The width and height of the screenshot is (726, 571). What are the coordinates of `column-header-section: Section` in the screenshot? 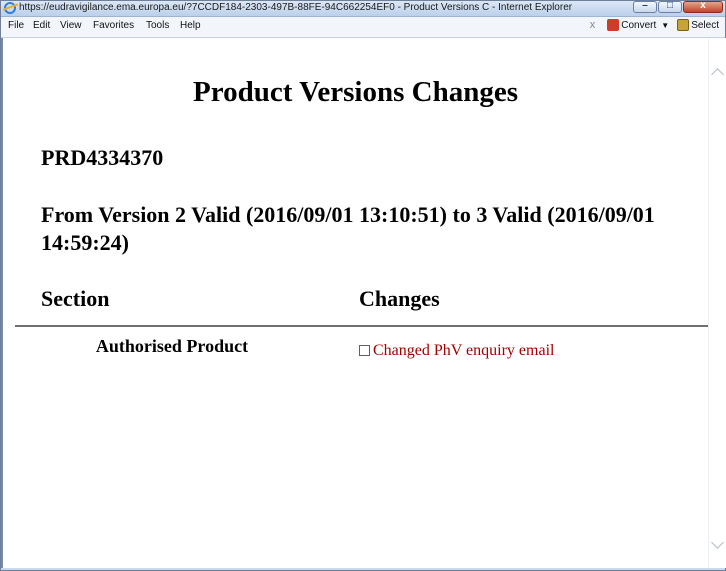 It's located at (75, 298).